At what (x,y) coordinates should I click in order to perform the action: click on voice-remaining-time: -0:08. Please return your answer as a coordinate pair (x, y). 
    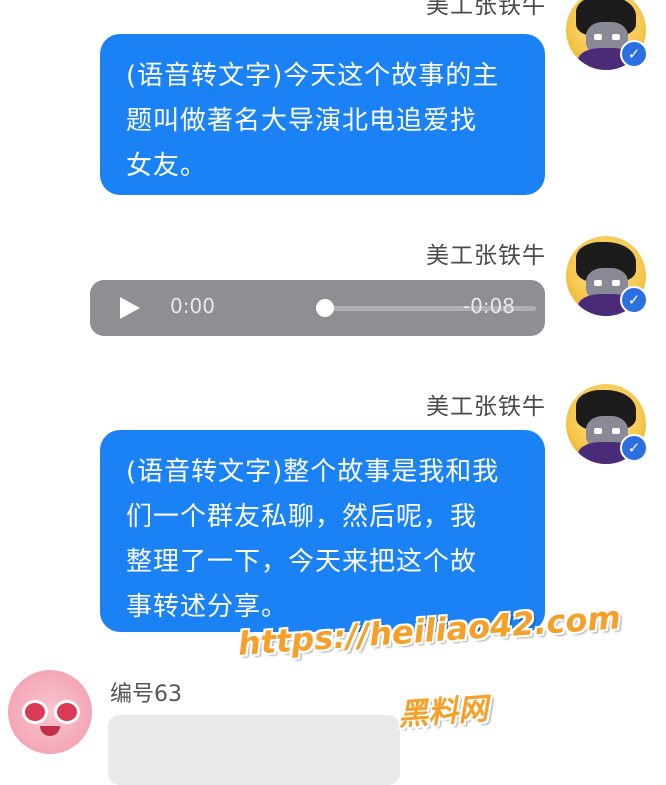
    Looking at the image, I should click on (488, 306).